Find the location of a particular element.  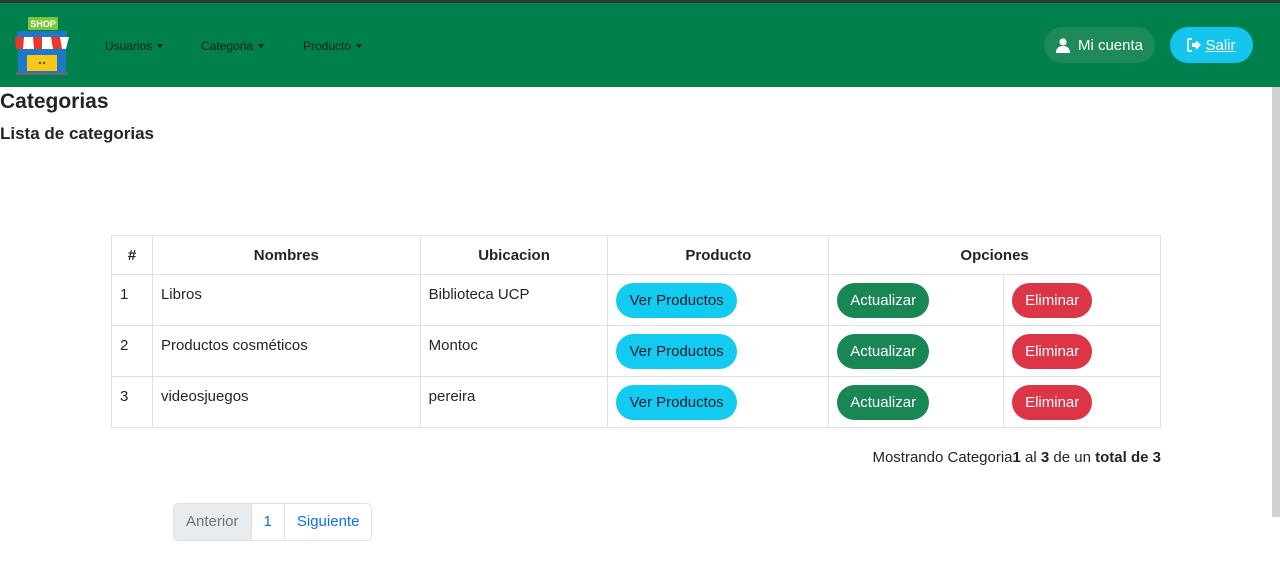

row-location: Biblioteca UCP is located at coordinates (514, 300).